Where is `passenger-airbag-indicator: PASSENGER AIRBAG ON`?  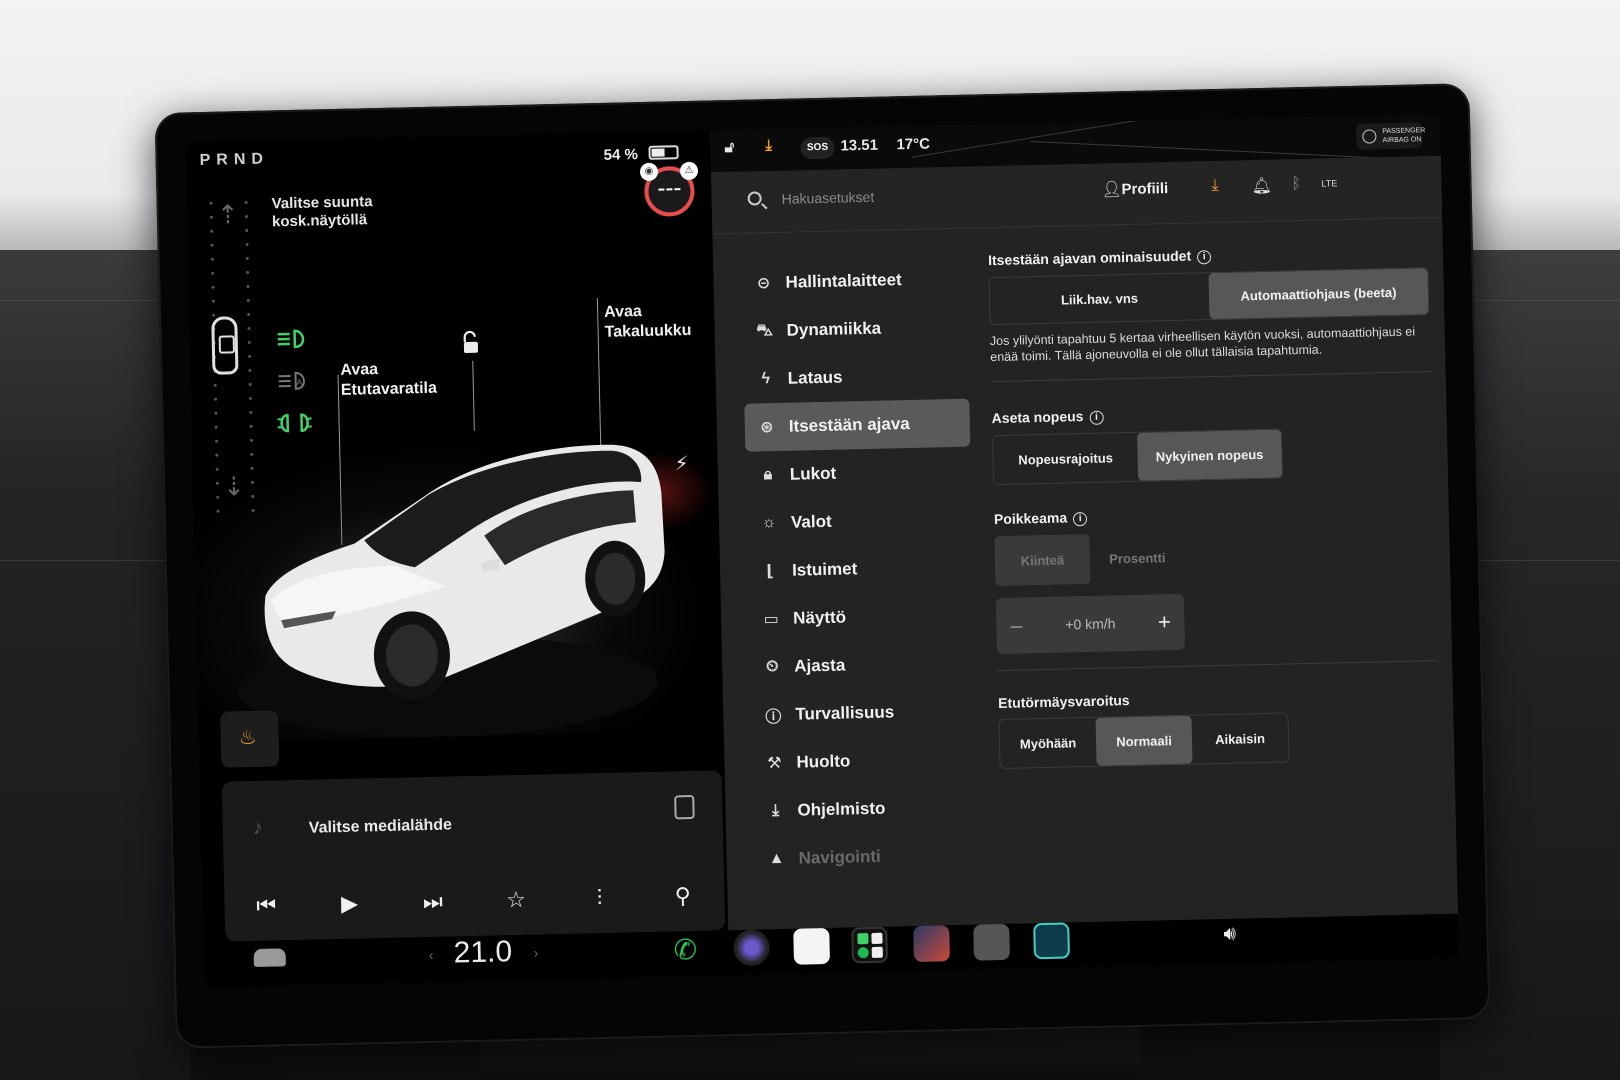 passenger-airbag-indicator: PASSENGER AIRBAG ON is located at coordinates (1391, 136).